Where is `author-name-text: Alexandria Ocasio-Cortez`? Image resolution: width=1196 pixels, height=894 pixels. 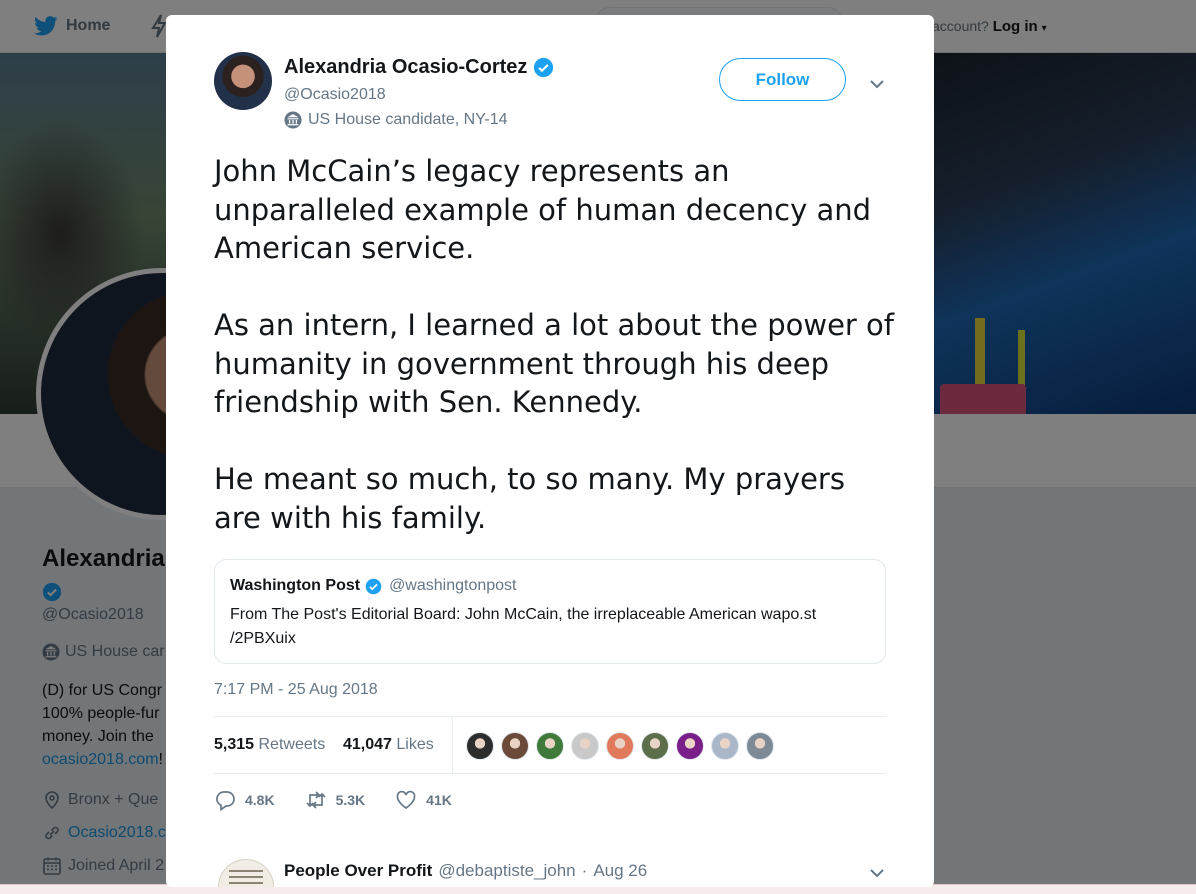
author-name-text: Alexandria Ocasio-Cortez is located at coordinates (405, 67).